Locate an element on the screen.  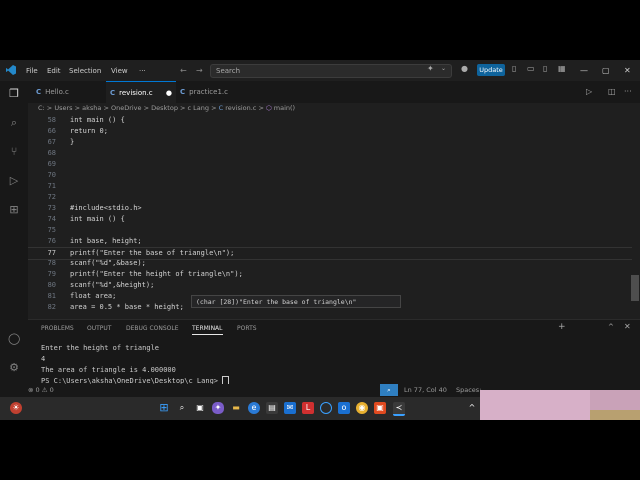
cursor-position: Ln 77, Col 40 is located at coordinates (425, 390).